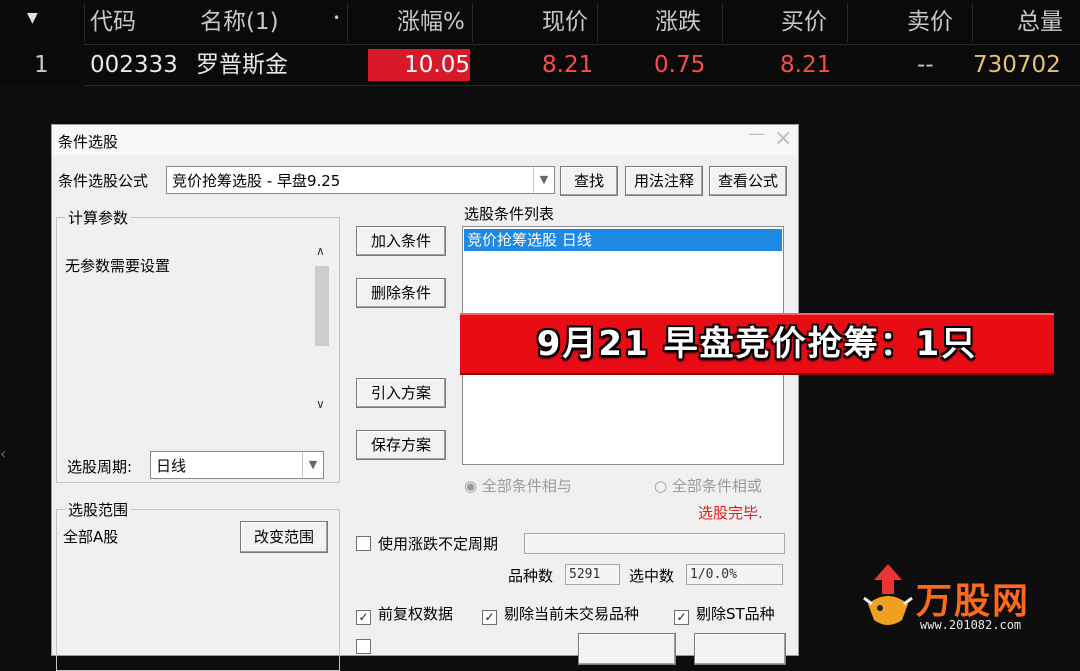 Image resolution: width=1080 pixels, height=671 pixels. What do you see at coordinates (32, 18) in the screenshot?
I see `sort-dropdown-icon: ▼` at bounding box center [32, 18].